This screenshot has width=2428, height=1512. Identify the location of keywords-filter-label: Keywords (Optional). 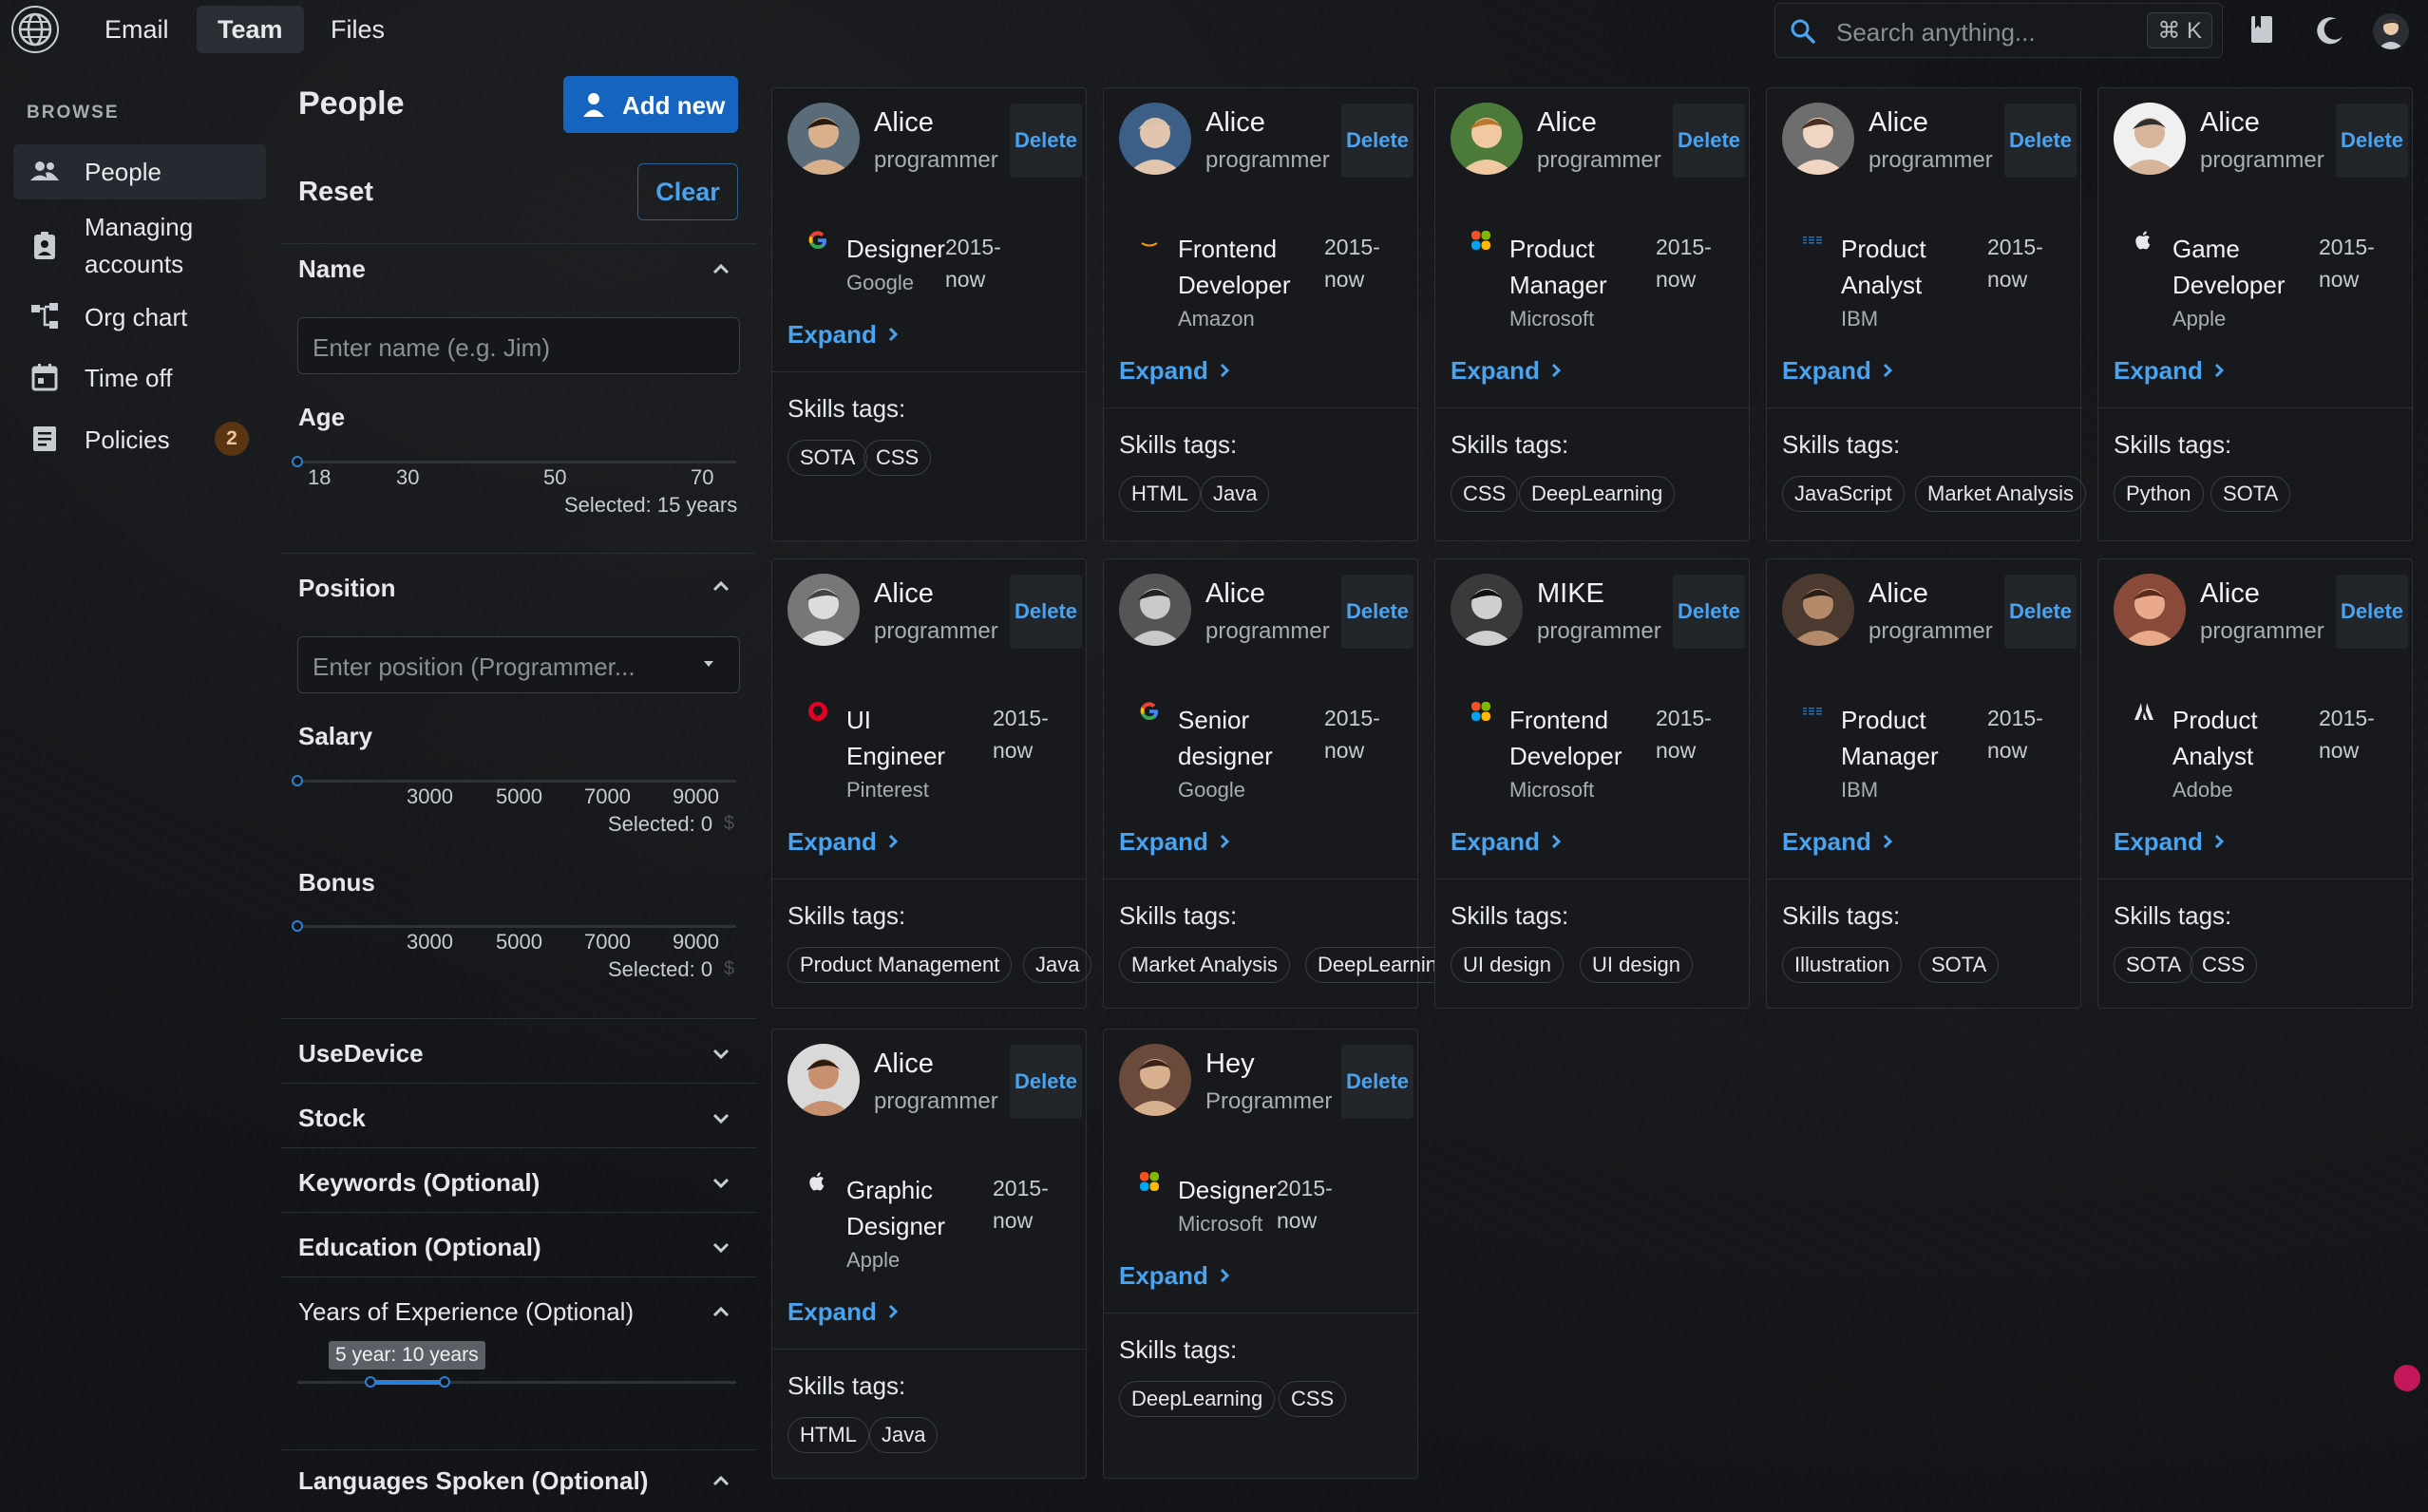
(419, 1183).